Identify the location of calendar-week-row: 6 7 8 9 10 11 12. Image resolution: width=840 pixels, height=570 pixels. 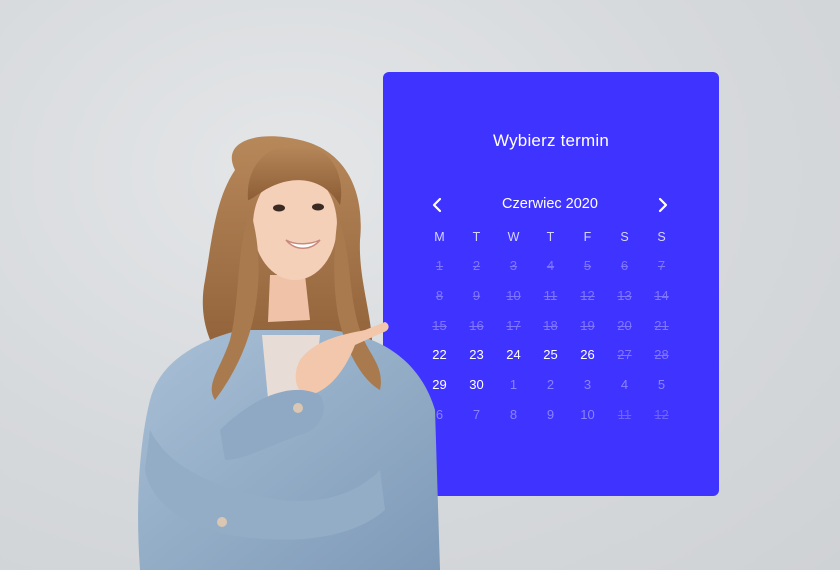
(550, 415).